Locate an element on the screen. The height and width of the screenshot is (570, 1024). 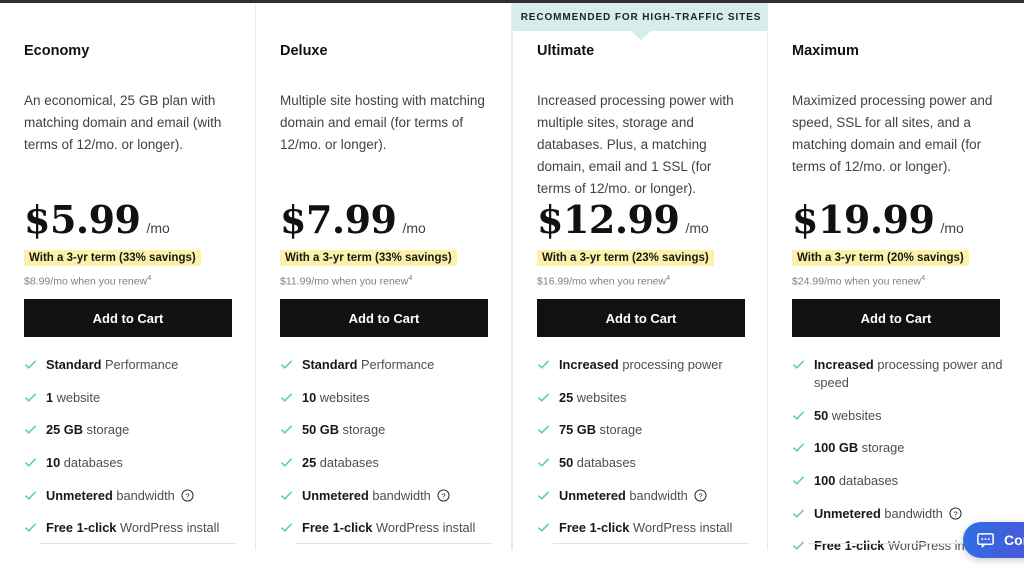
plan-list-divider is located at coordinates (138, 543).